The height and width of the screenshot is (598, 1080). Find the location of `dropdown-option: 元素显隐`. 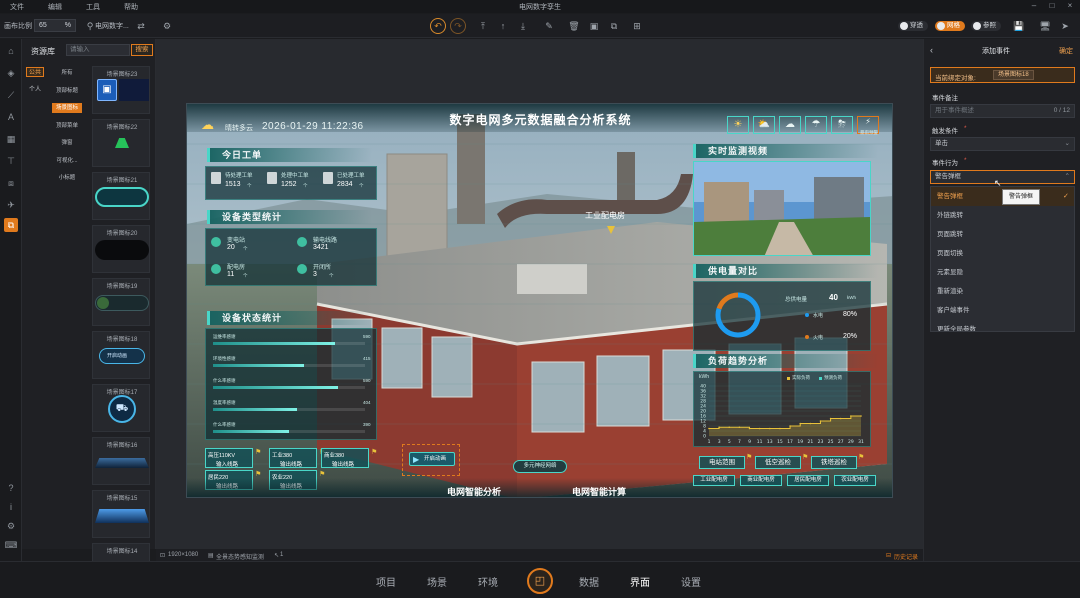

dropdown-option: 元素显隐 is located at coordinates (1002, 272).